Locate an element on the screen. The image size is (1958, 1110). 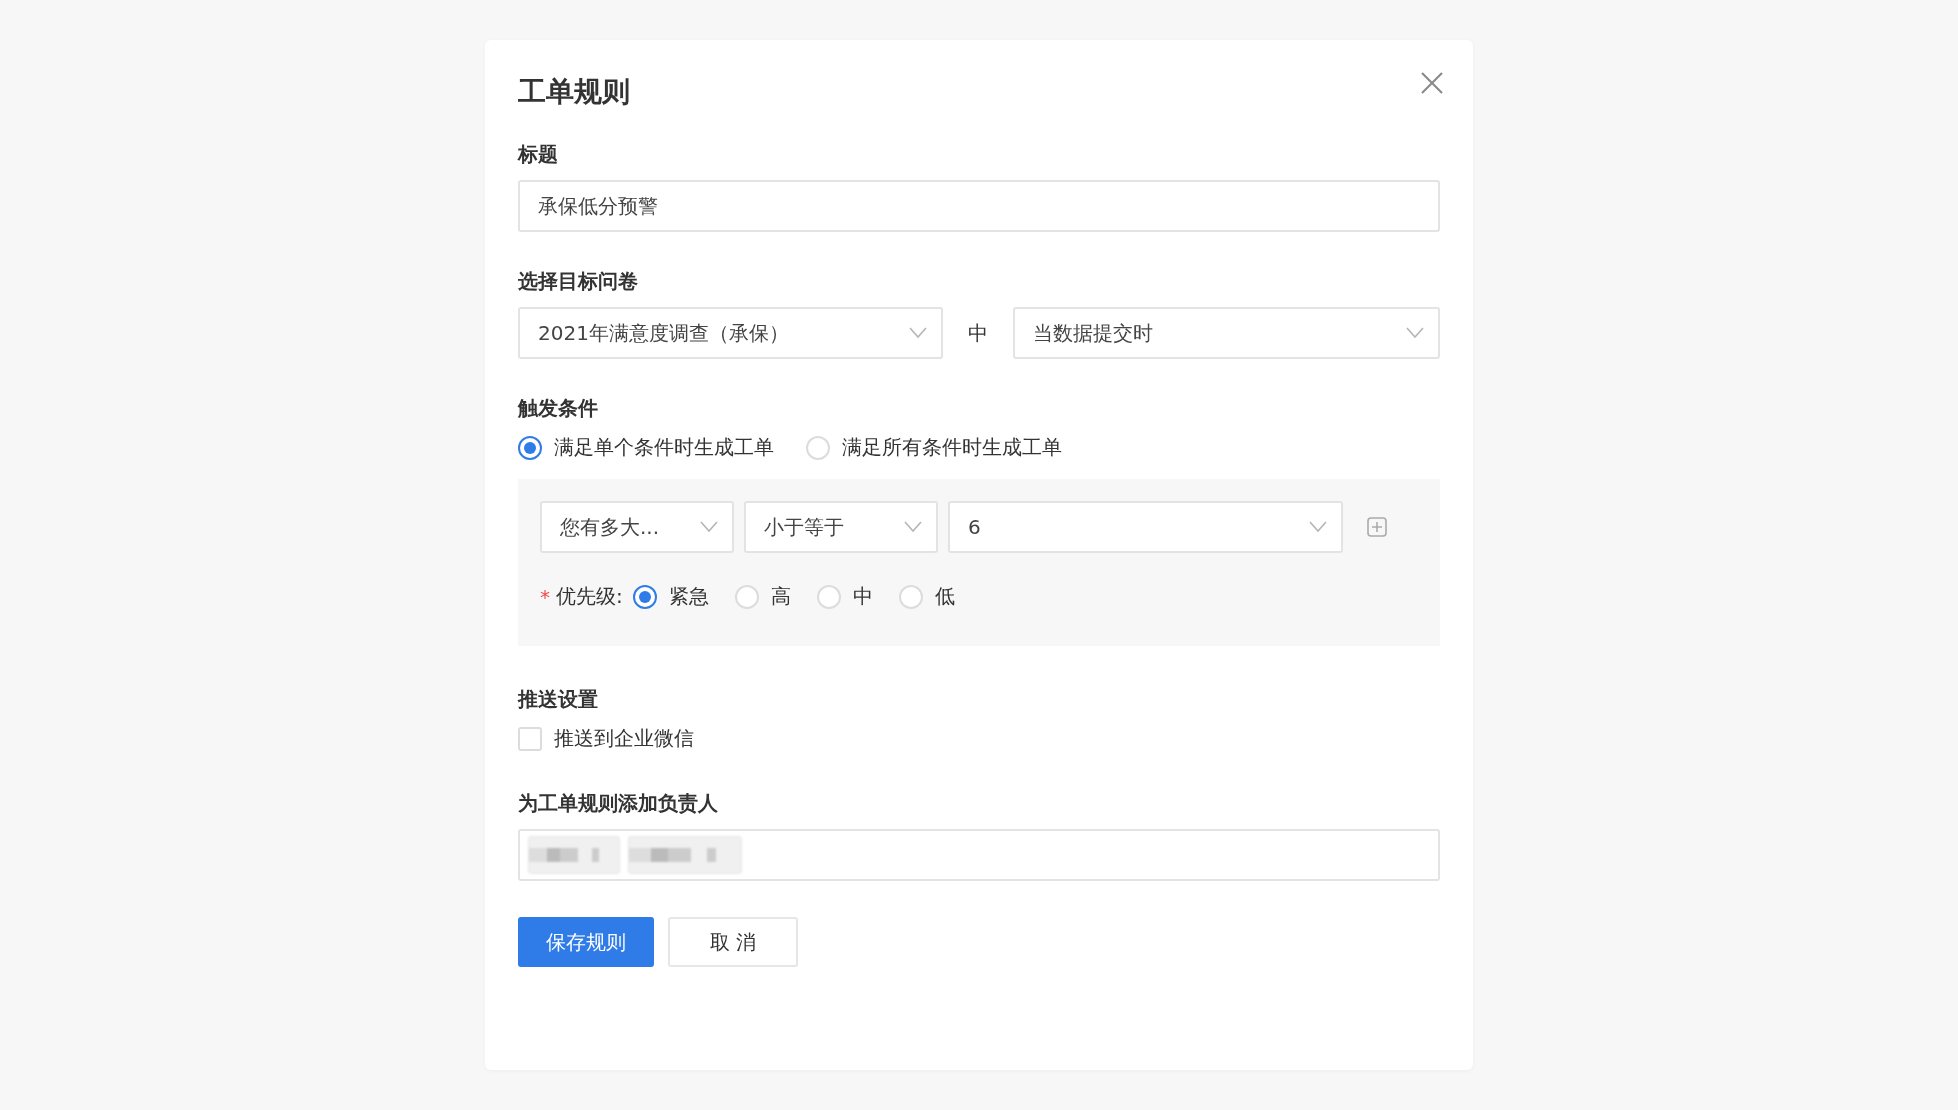
field-label: 推送设置 is located at coordinates (558, 700).